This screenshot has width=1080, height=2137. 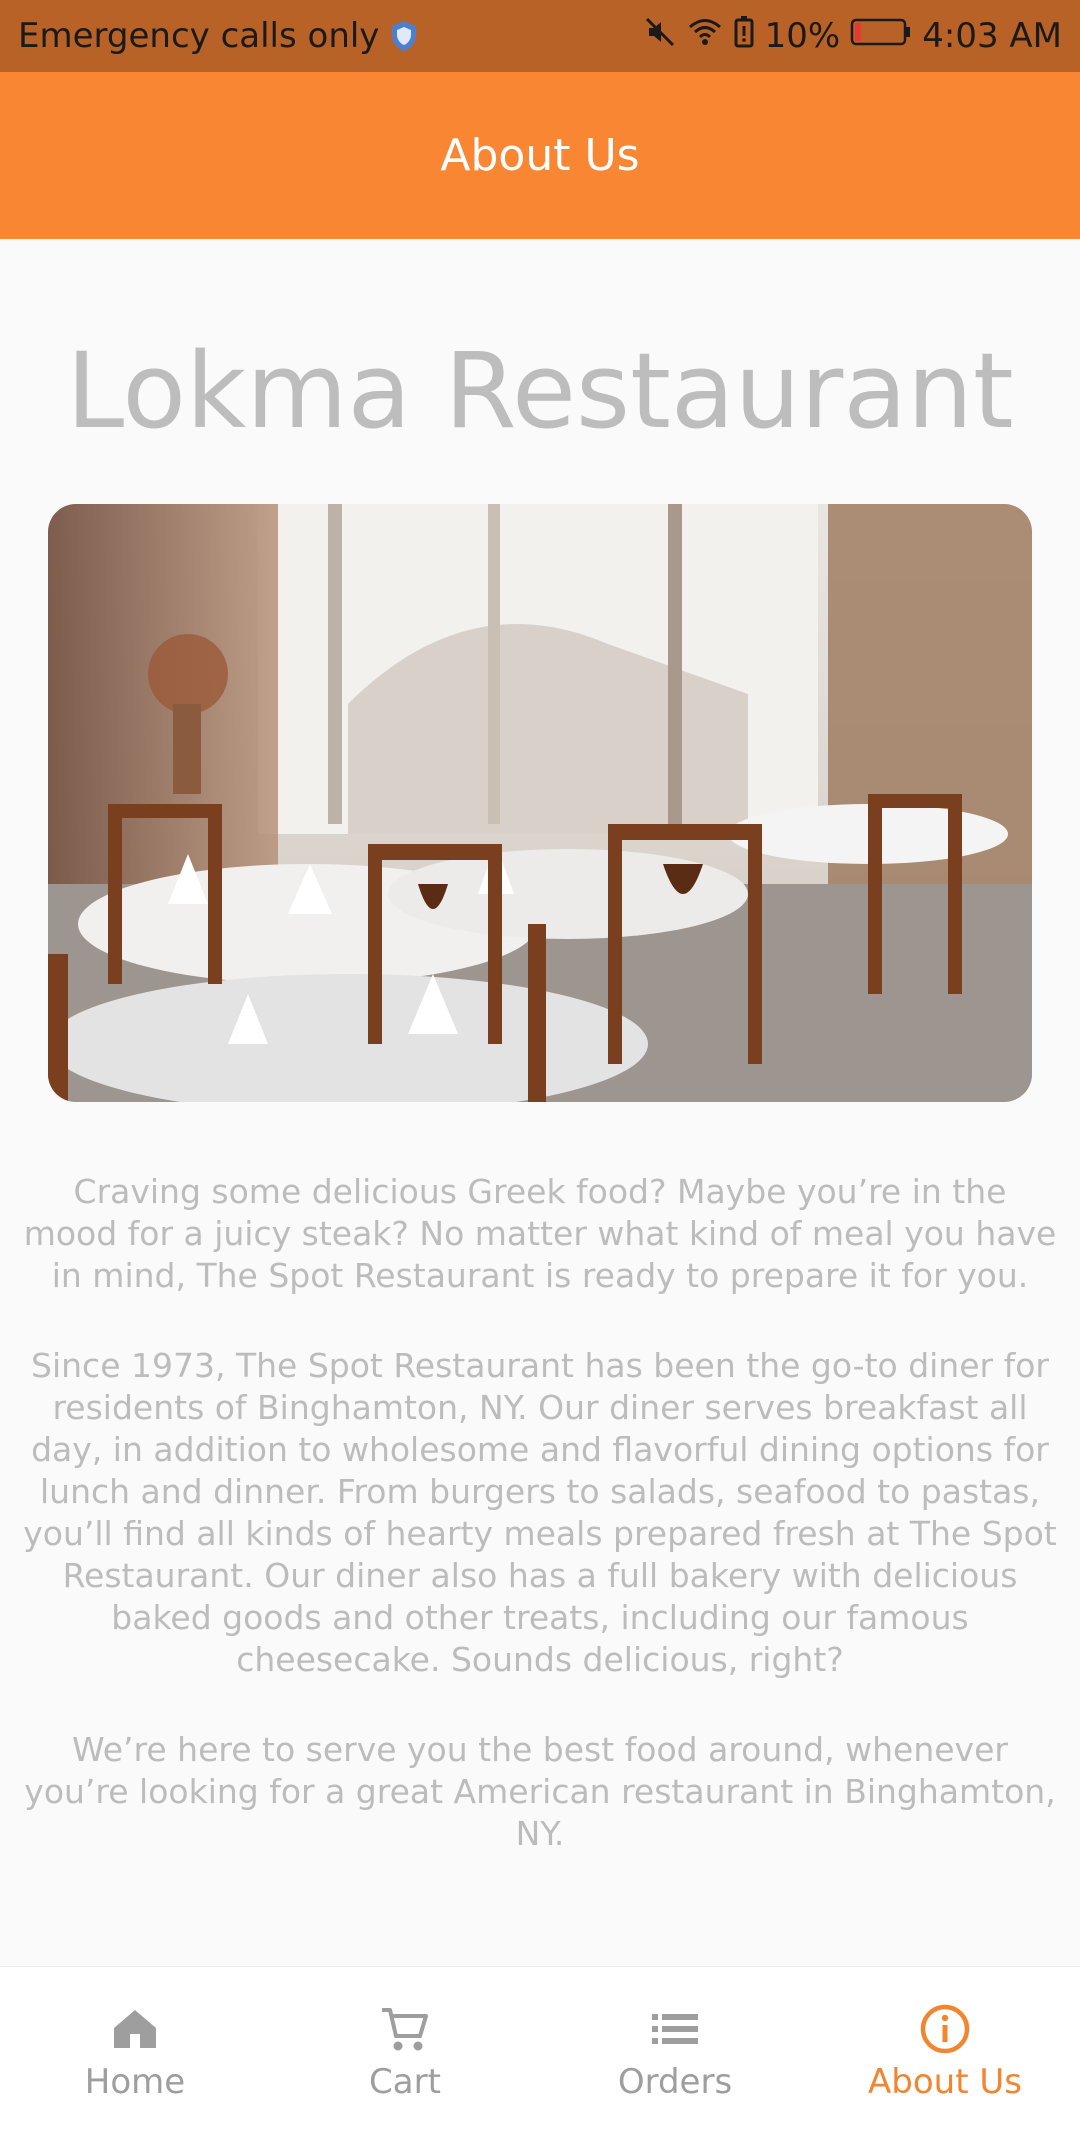 I want to click on mute-icon, so click(x=660, y=36).